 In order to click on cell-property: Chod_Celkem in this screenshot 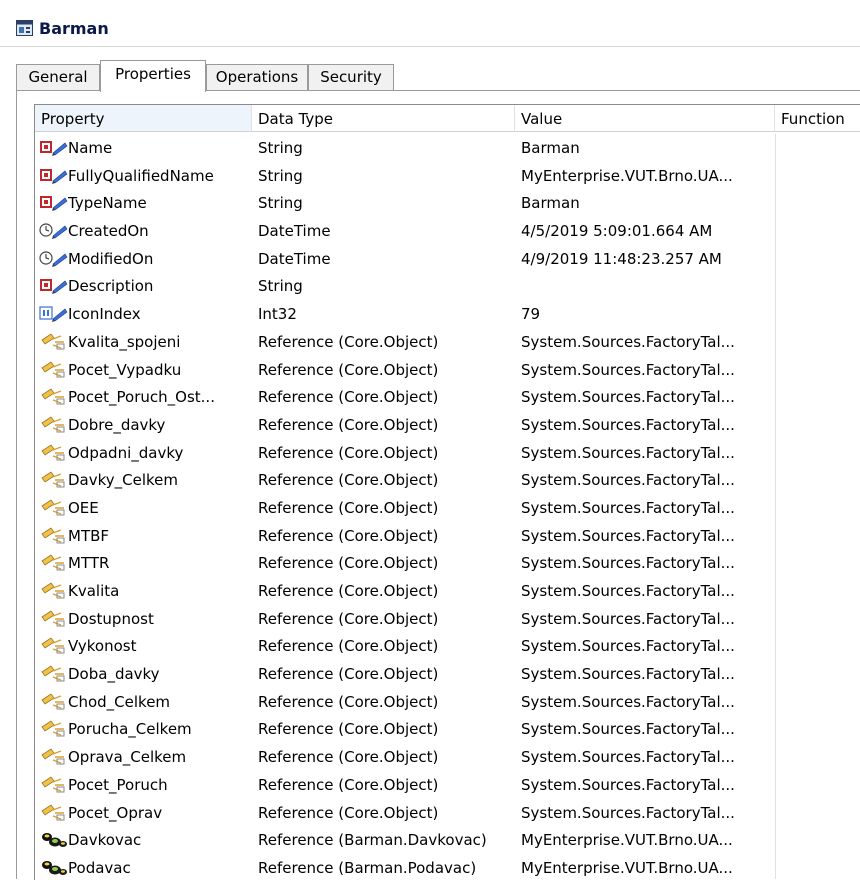, I will do `click(141, 702)`.